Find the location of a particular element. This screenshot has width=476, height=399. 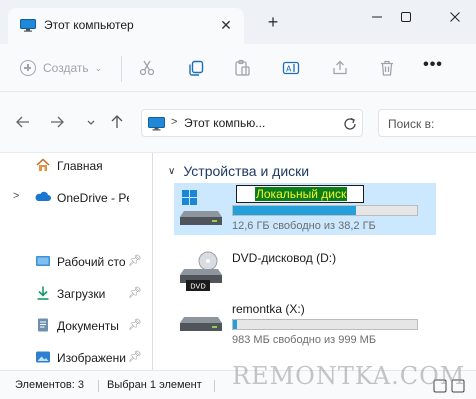

sidebar-item-onedrive: > OneDrive - Pers is located at coordinates (72, 198).